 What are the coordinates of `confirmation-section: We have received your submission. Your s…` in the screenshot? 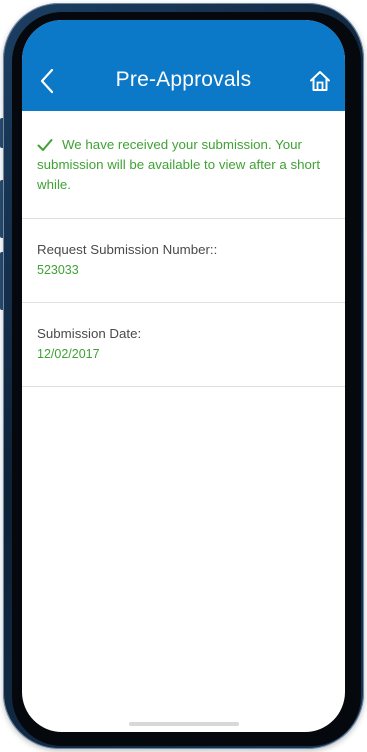 It's located at (183, 165).